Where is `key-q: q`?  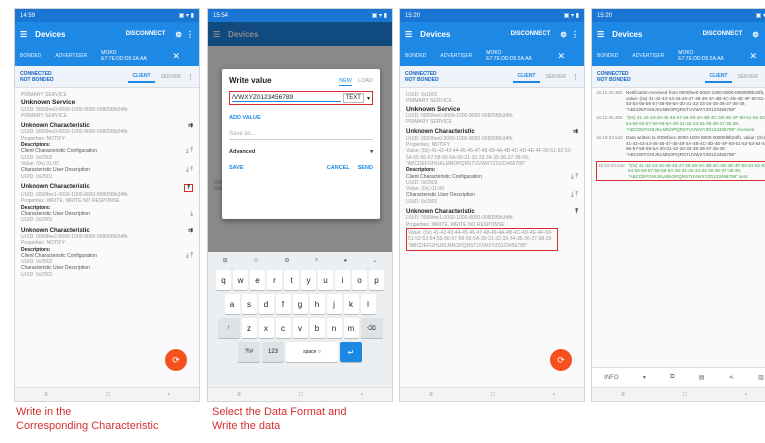
key-q: q is located at coordinates (223, 280).